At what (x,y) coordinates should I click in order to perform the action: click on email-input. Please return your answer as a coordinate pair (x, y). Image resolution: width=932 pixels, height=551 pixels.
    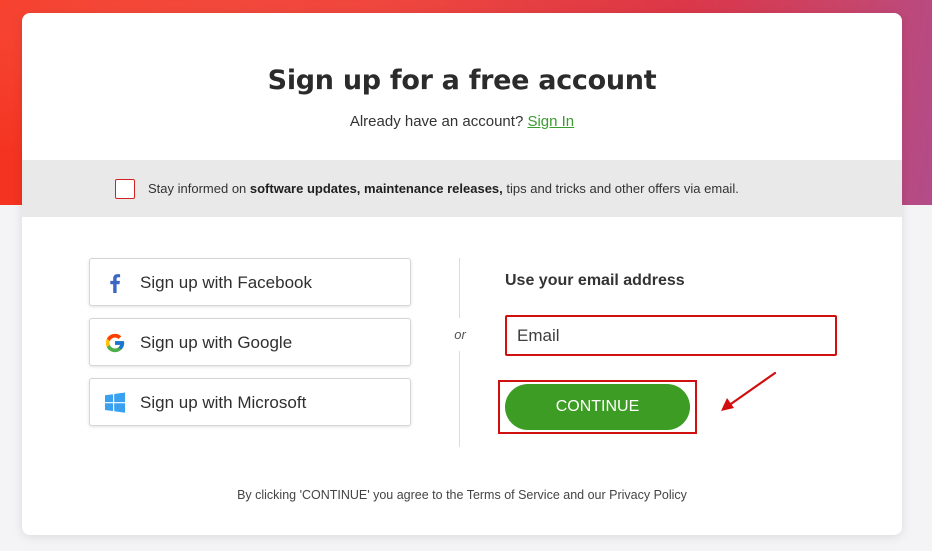
    Looking at the image, I should click on (671, 335).